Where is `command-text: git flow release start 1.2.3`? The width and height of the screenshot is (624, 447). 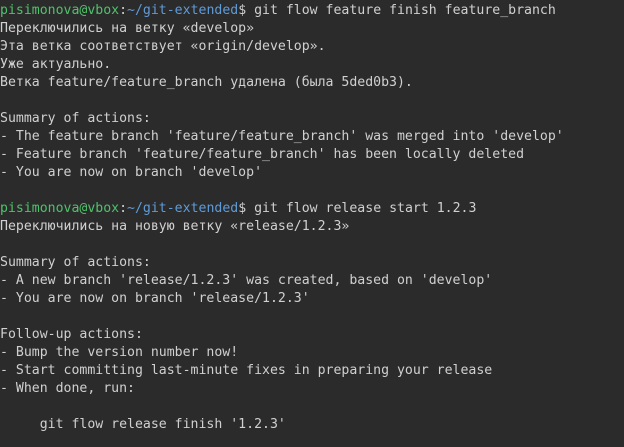
command-text: git flow release start 1.2.3 is located at coordinates (361, 208).